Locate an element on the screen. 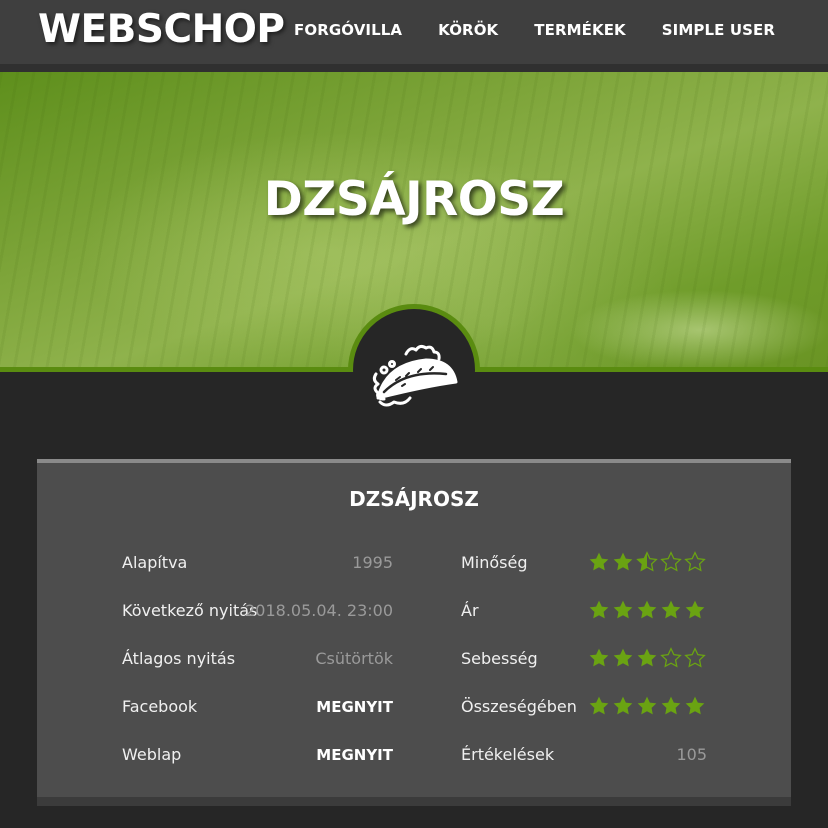  price-label: Ár is located at coordinates (470, 610).